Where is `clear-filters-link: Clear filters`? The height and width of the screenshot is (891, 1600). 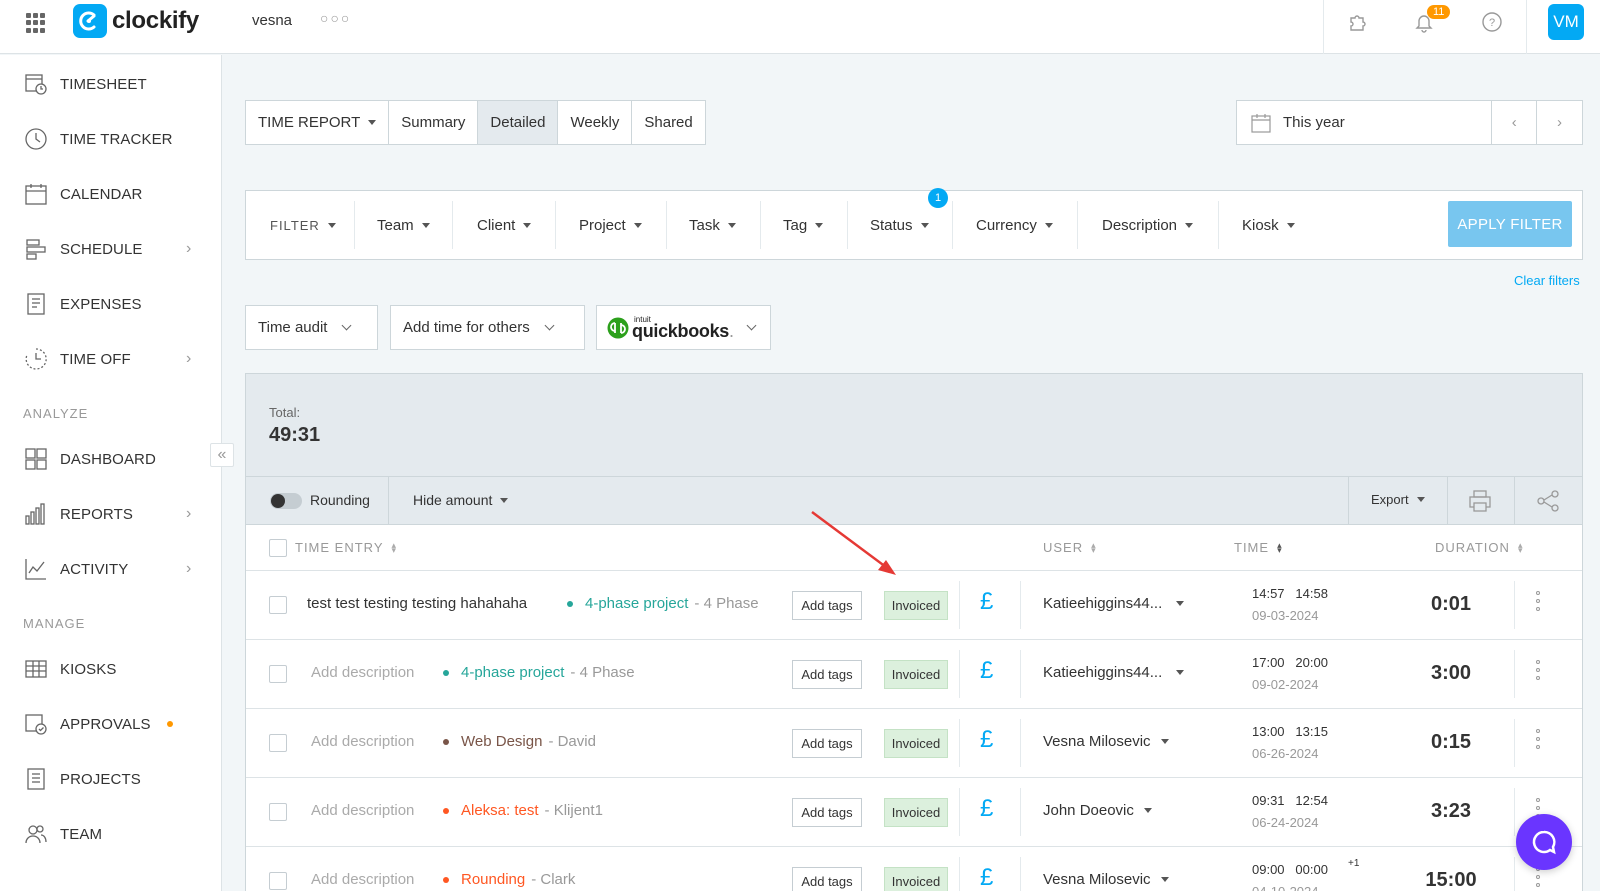
clear-filters-link: Clear filters is located at coordinates (1547, 280).